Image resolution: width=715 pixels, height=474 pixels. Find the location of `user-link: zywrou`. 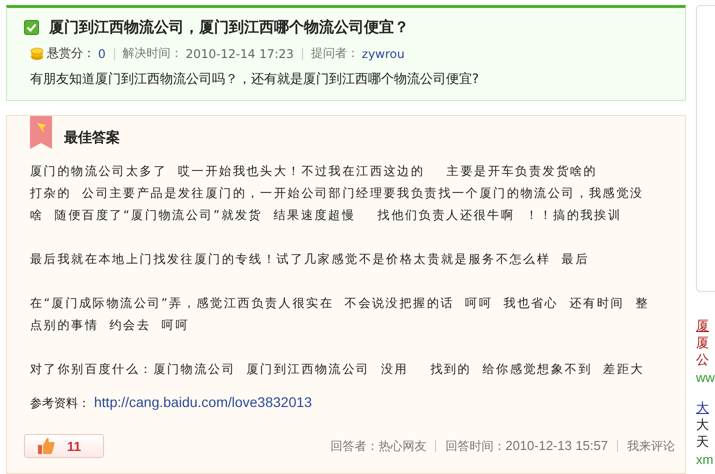

user-link: zywrou is located at coordinates (383, 53).